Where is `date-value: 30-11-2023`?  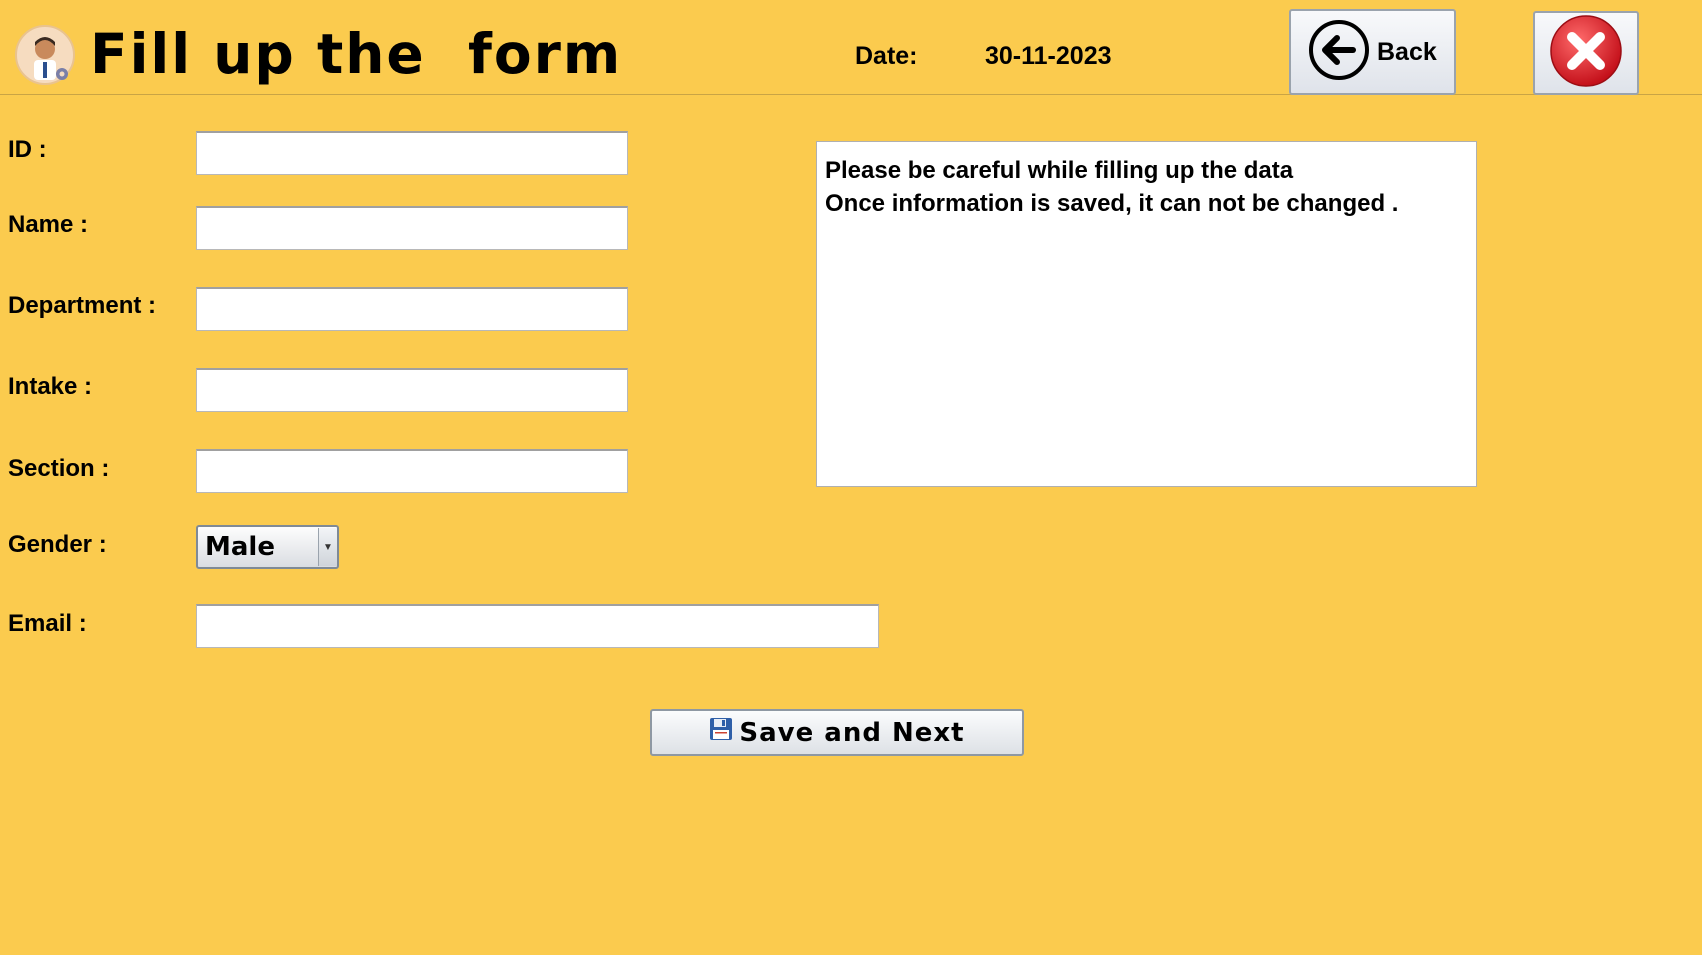 date-value: 30-11-2023 is located at coordinates (1048, 56).